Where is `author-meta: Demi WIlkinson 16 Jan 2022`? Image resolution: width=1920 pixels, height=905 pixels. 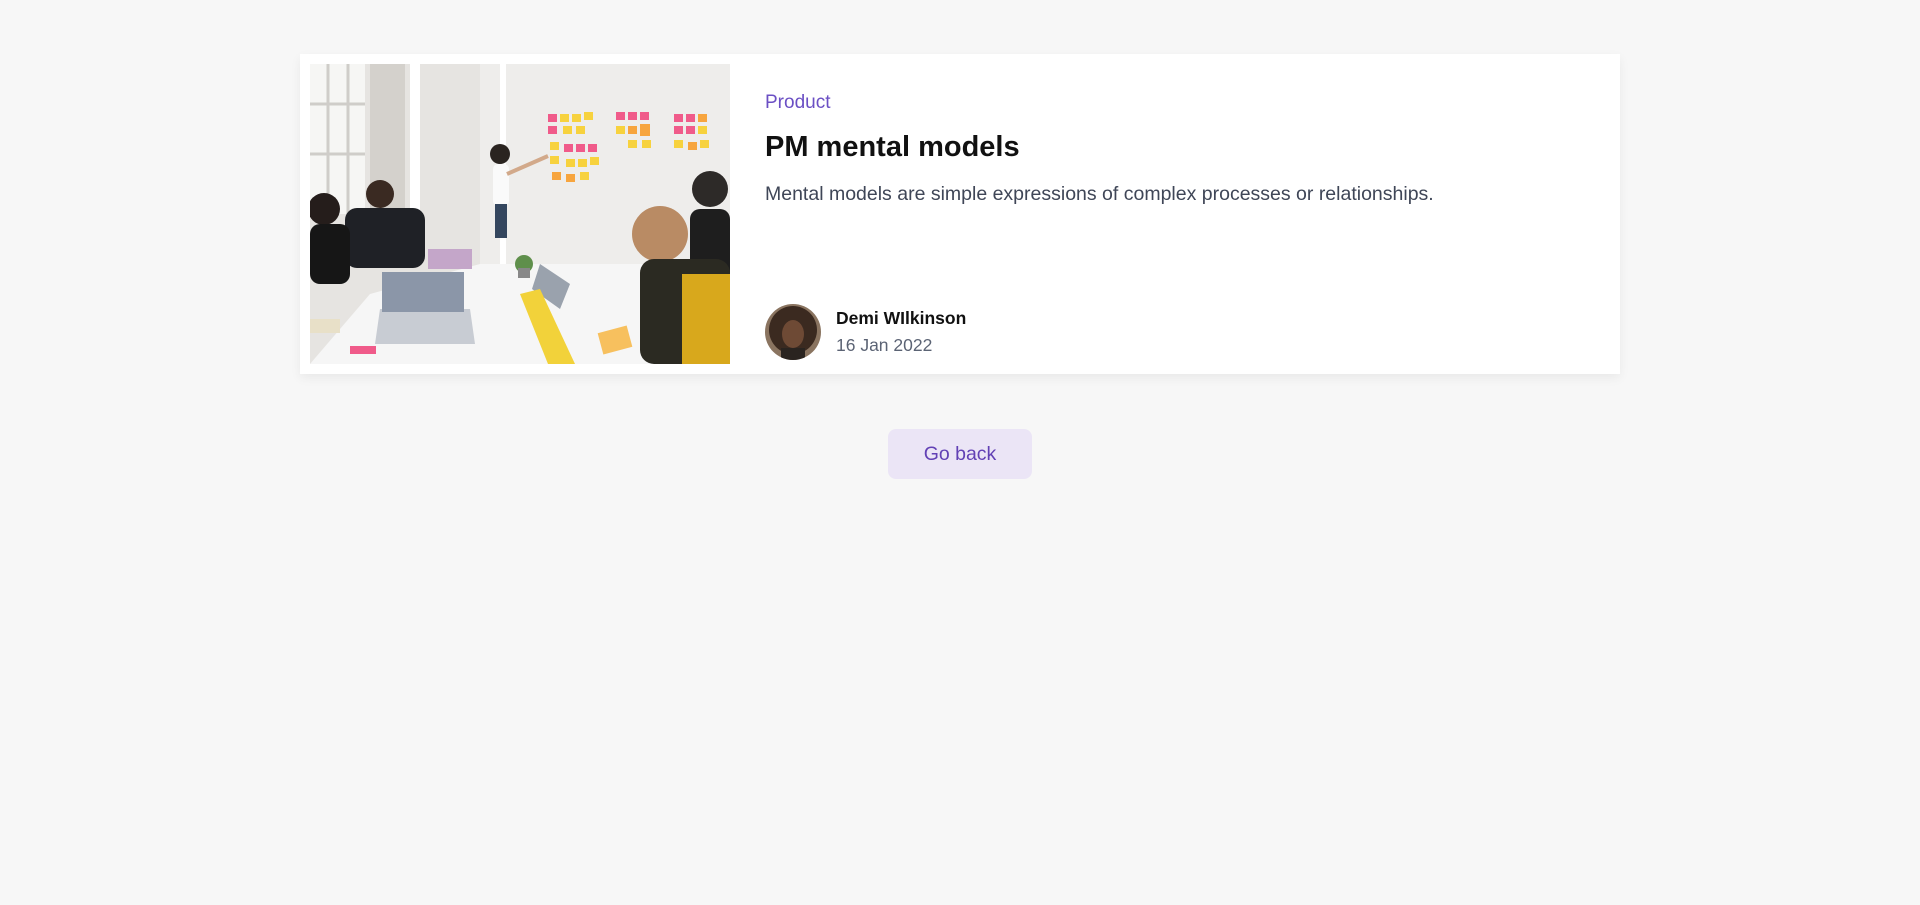 author-meta: Demi WIlkinson 16 Jan 2022 is located at coordinates (901, 332).